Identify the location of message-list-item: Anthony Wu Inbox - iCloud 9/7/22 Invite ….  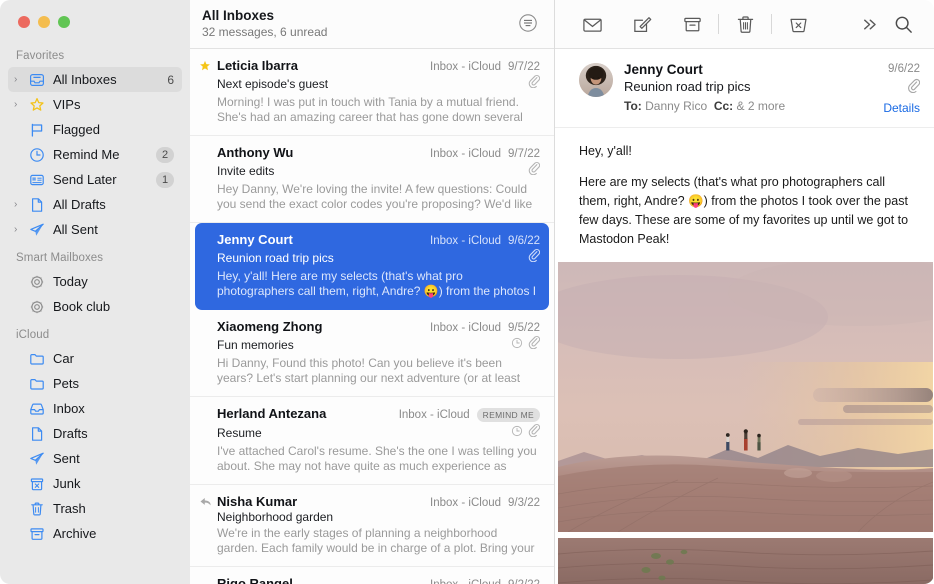
(372, 179).